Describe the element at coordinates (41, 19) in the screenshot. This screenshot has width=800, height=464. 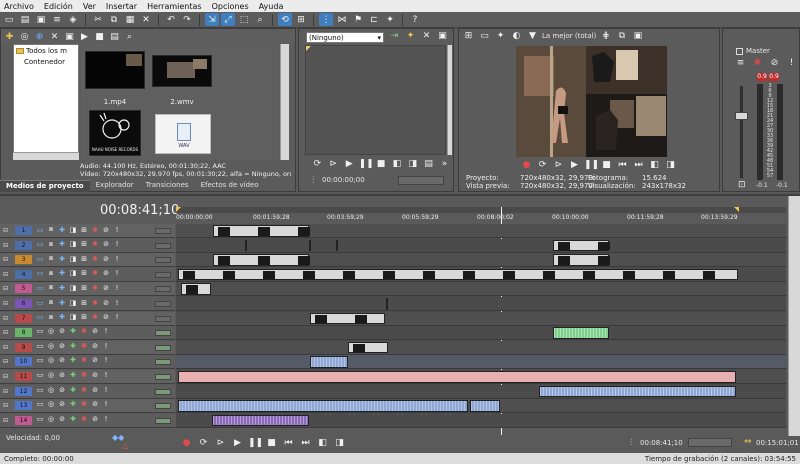
I see `save-icon: ▣` at that location.